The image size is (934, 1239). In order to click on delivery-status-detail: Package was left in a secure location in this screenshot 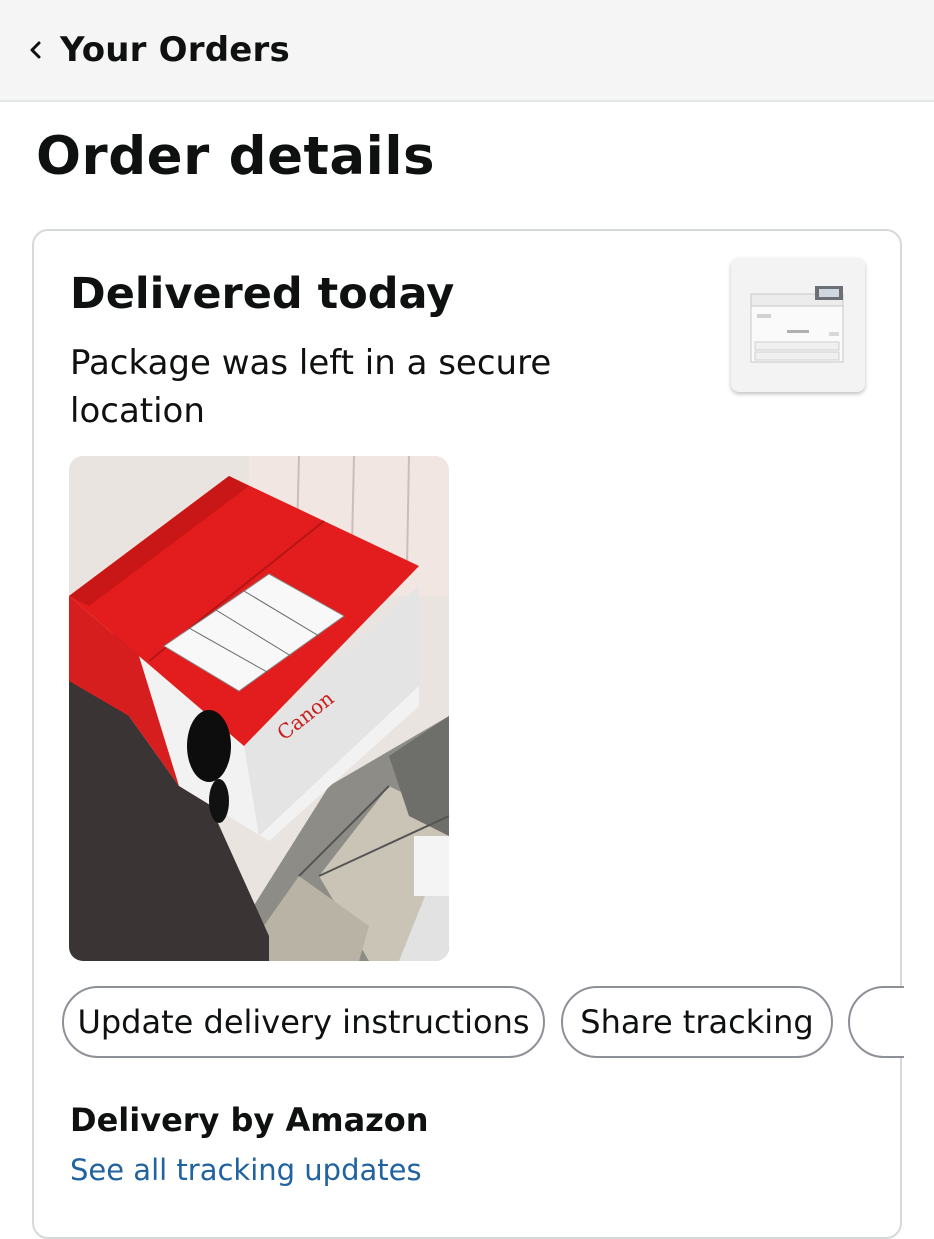, I will do `click(311, 387)`.